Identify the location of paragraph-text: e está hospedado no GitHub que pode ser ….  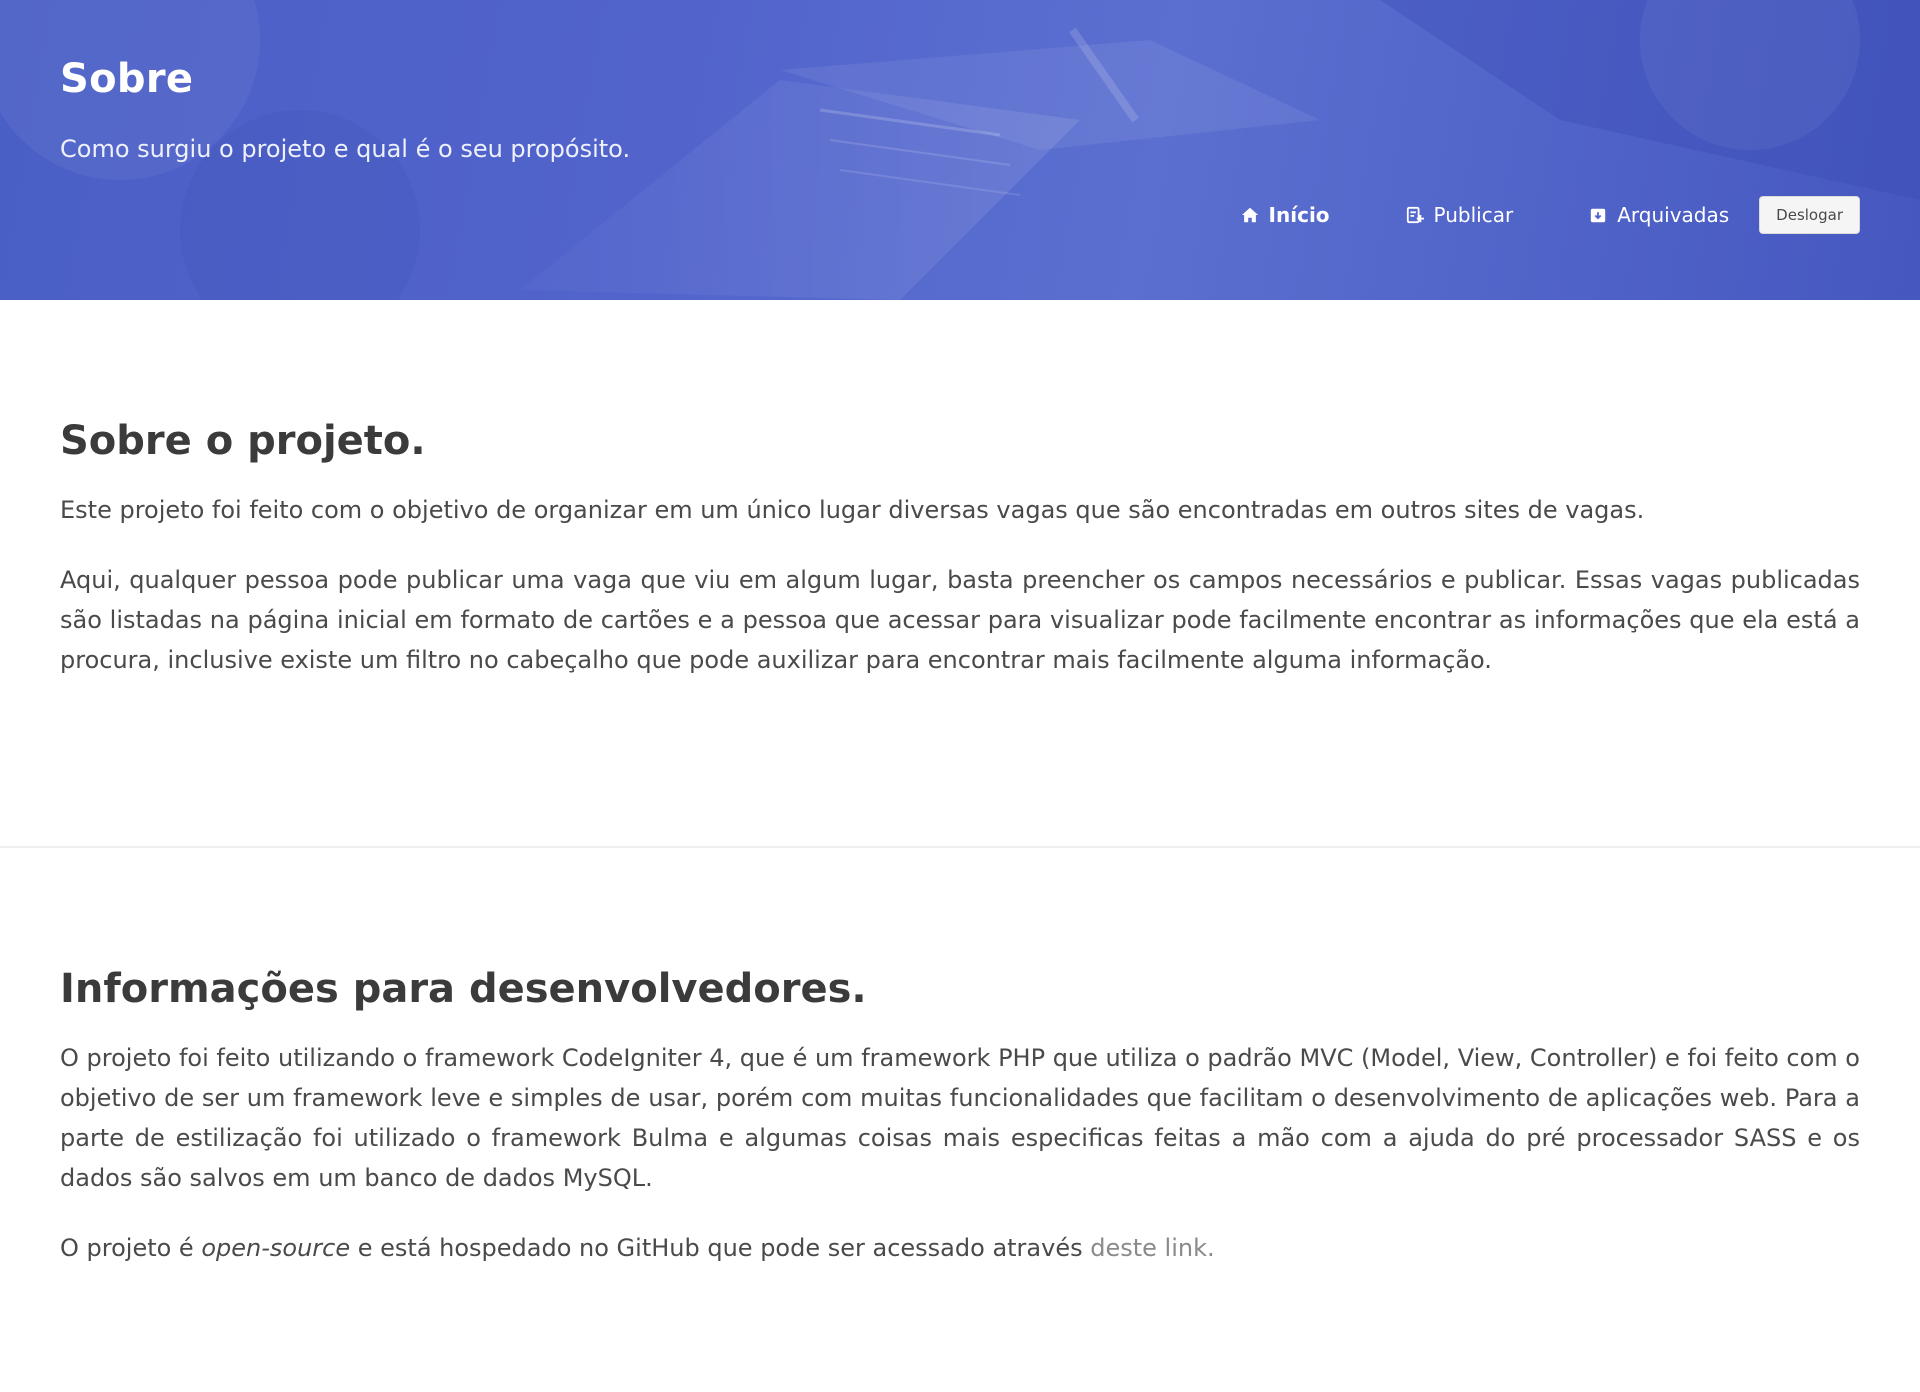
(720, 1248).